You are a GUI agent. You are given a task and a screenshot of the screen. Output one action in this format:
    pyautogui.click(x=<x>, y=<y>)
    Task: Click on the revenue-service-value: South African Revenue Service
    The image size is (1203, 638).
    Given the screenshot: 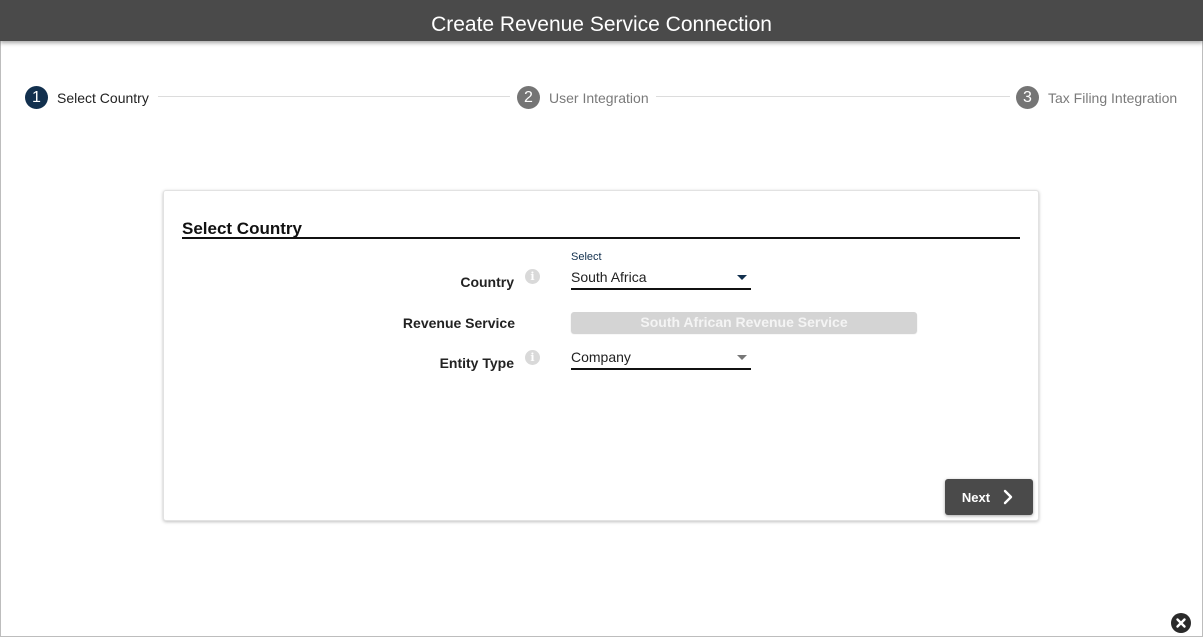 What is the action you would take?
    pyautogui.click(x=744, y=322)
    